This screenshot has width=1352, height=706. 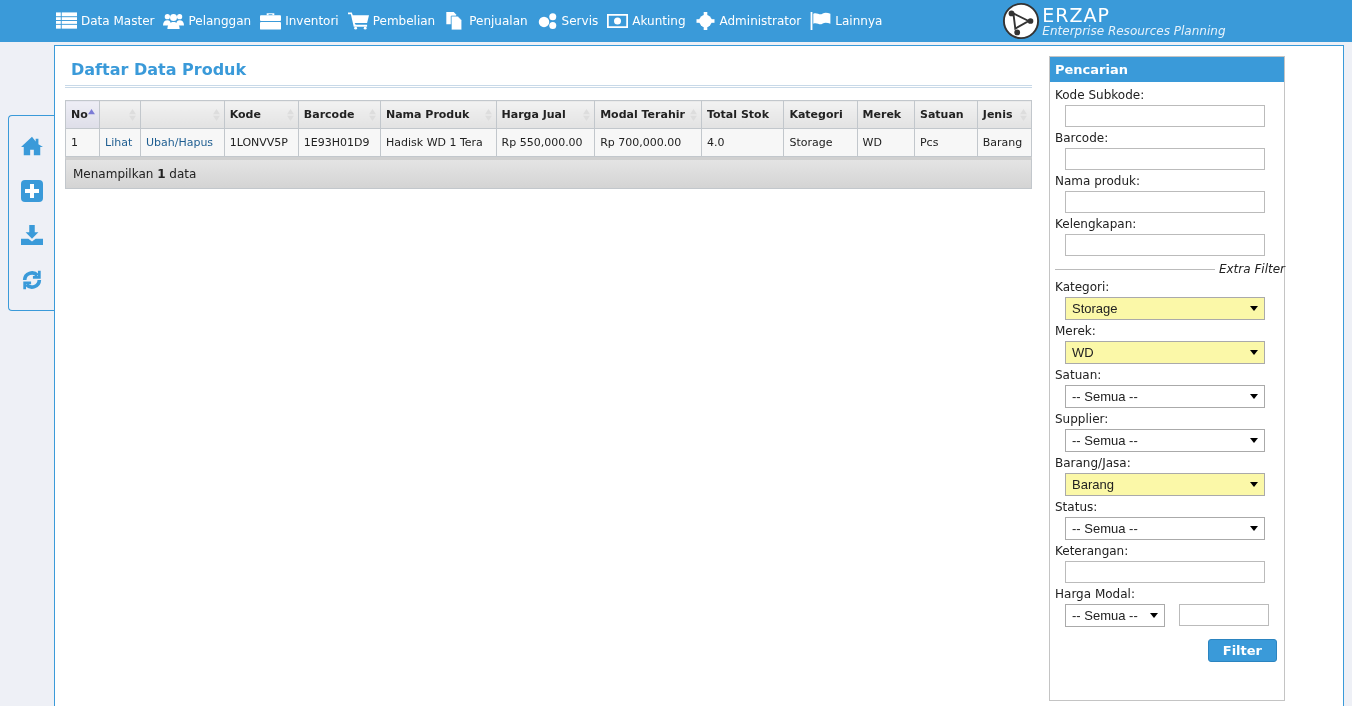 What do you see at coordinates (648, 114) in the screenshot?
I see `column-header: Modal Terahir` at bounding box center [648, 114].